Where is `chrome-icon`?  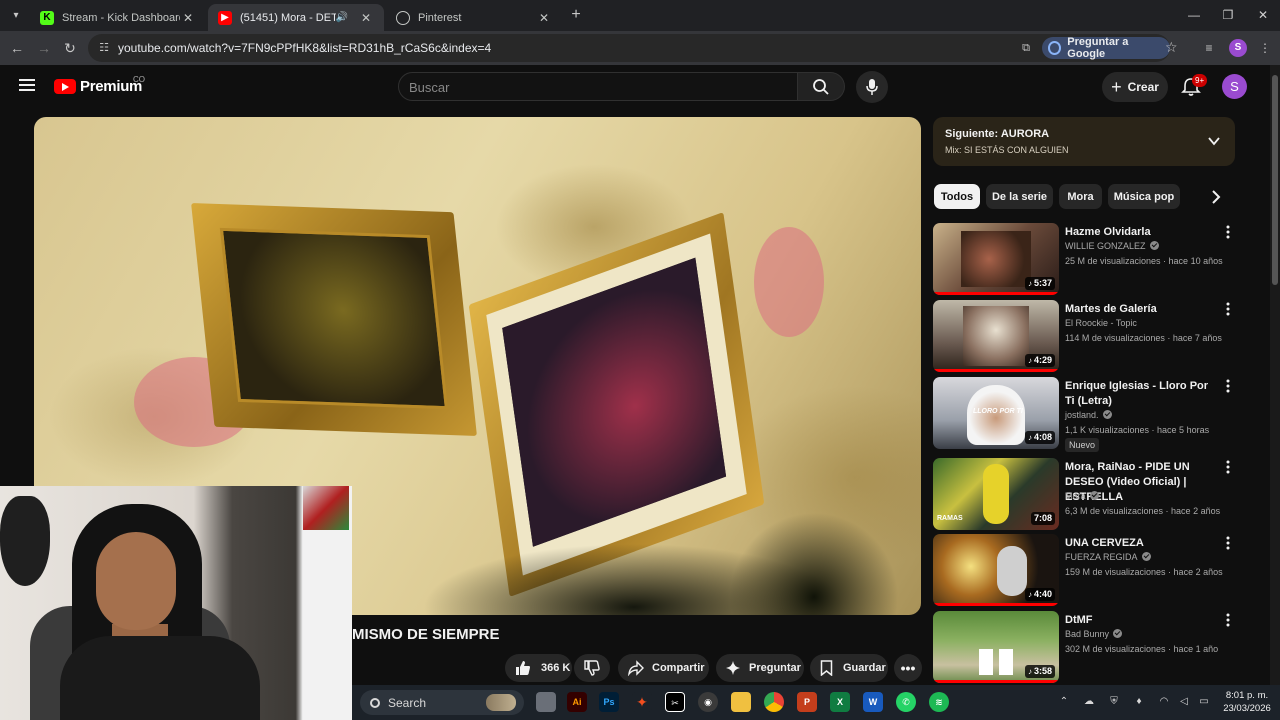 chrome-icon is located at coordinates (774, 702).